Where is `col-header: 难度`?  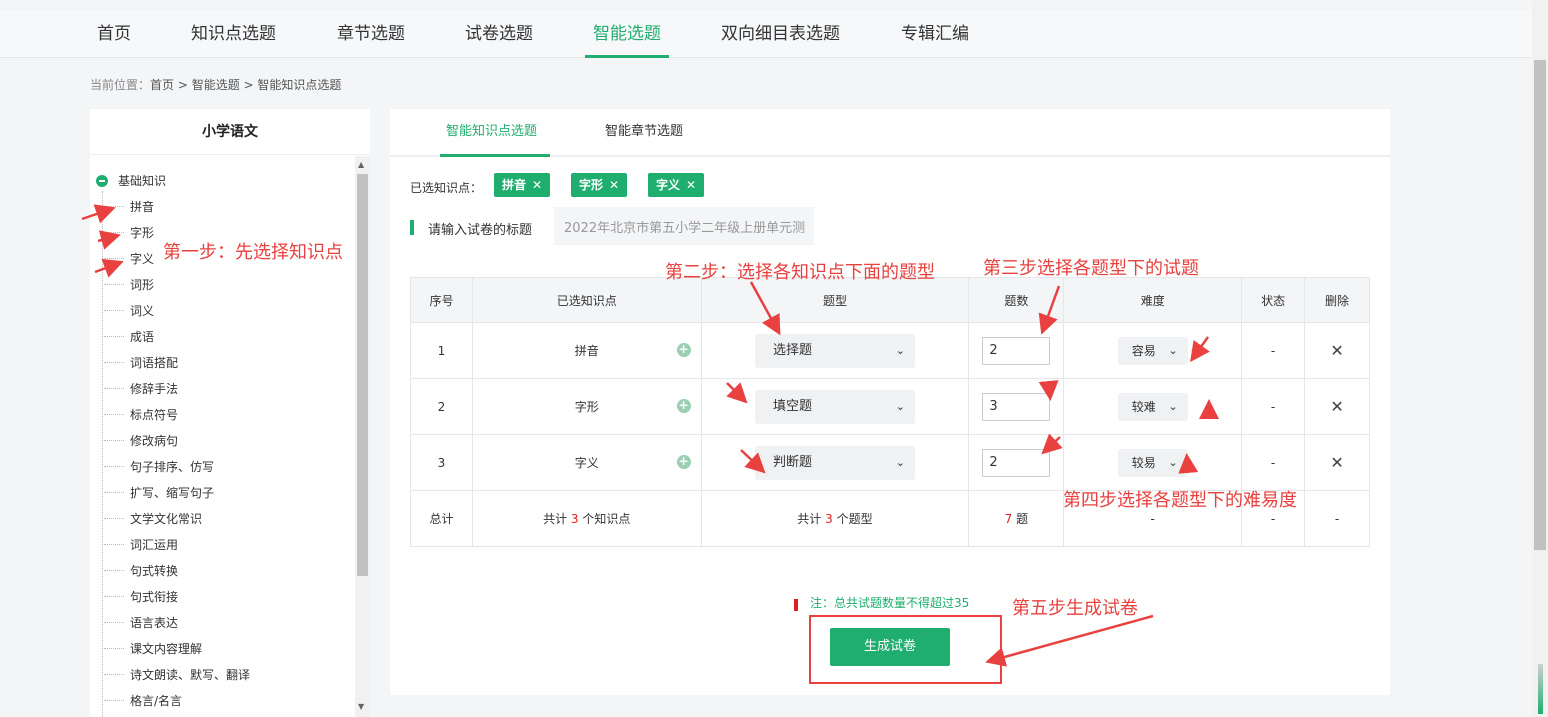 col-header: 难度 is located at coordinates (1153, 300).